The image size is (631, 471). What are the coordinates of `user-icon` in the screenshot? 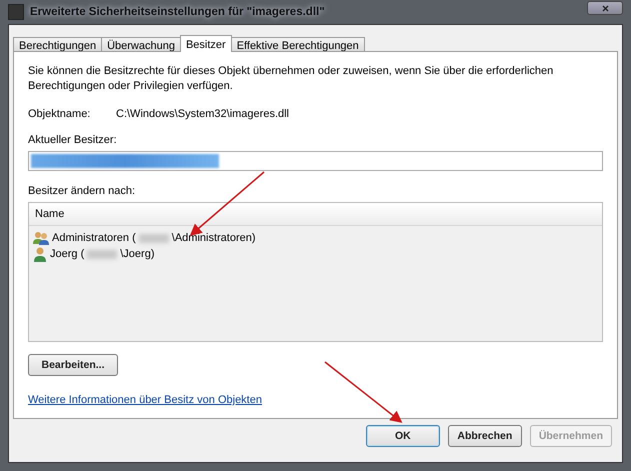 It's located at (40, 254).